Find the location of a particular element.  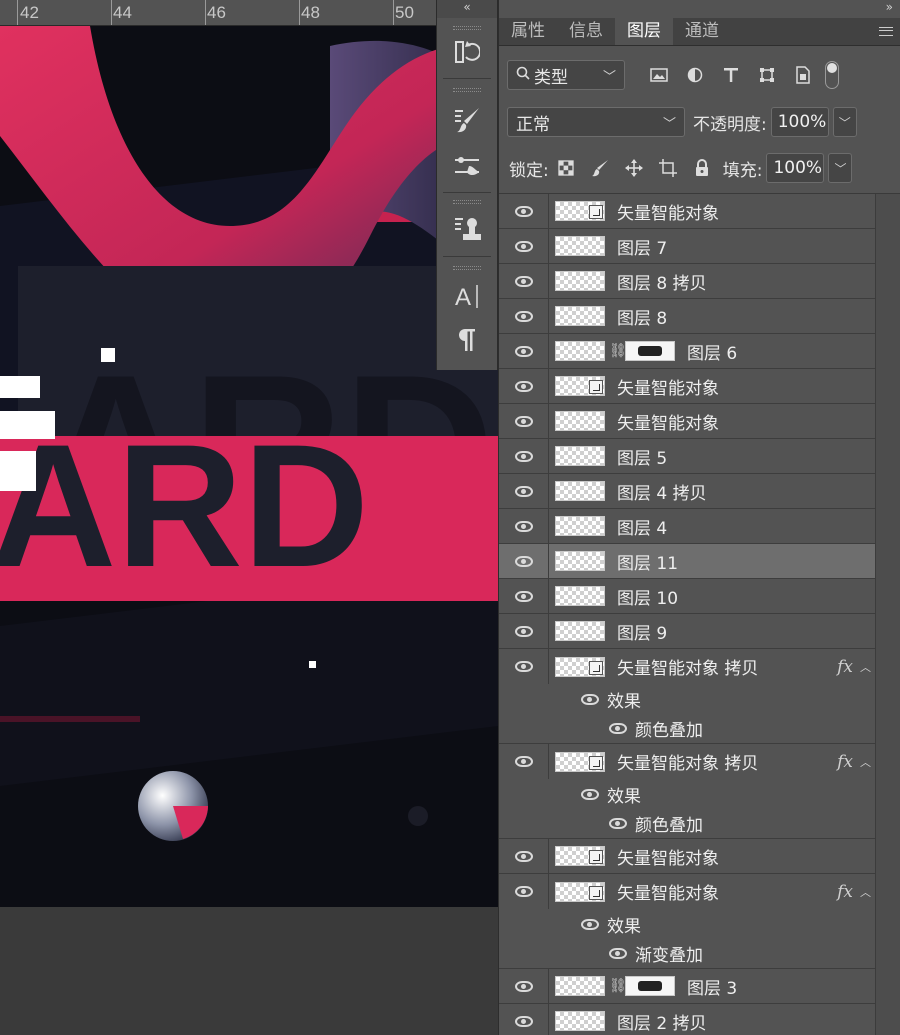

layer-name: 图层 11 is located at coordinates (647, 561).